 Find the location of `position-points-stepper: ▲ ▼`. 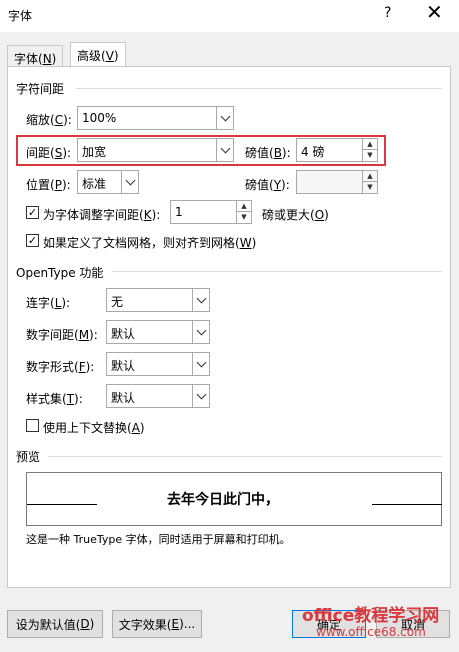

position-points-stepper: ▲ ▼ is located at coordinates (337, 182).